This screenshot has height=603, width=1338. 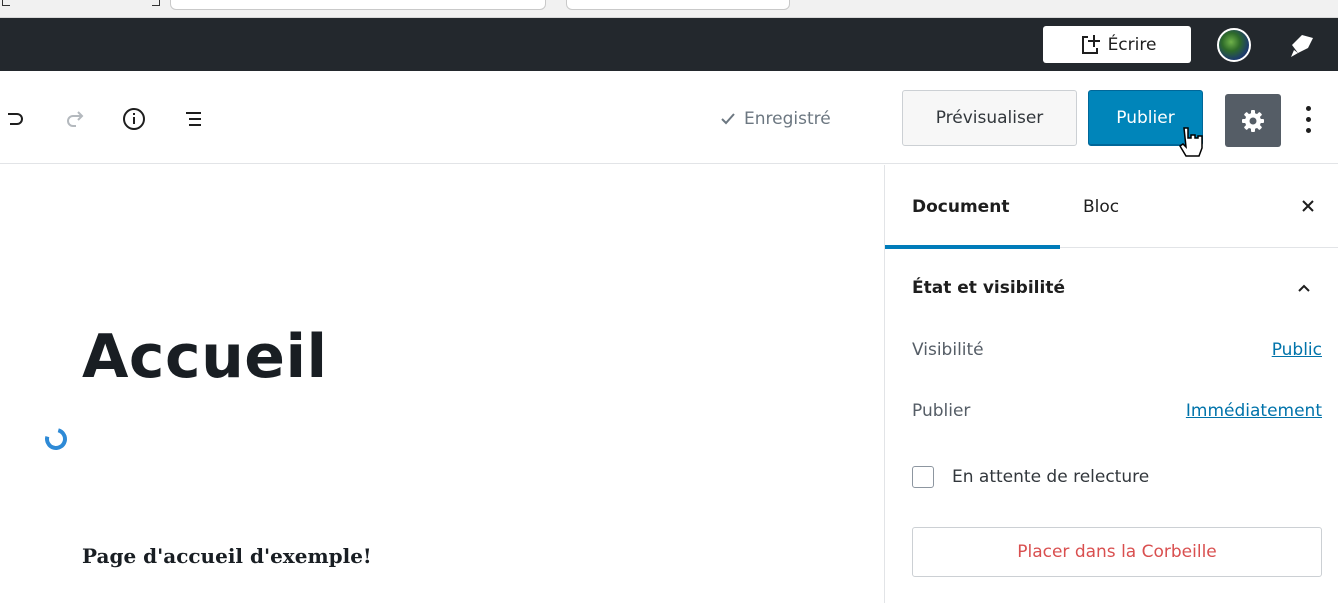 What do you see at coordinates (1050, 477) in the screenshot?
I see `pending-review-label: En attente de relecture` at bounding box center [1050, 477].